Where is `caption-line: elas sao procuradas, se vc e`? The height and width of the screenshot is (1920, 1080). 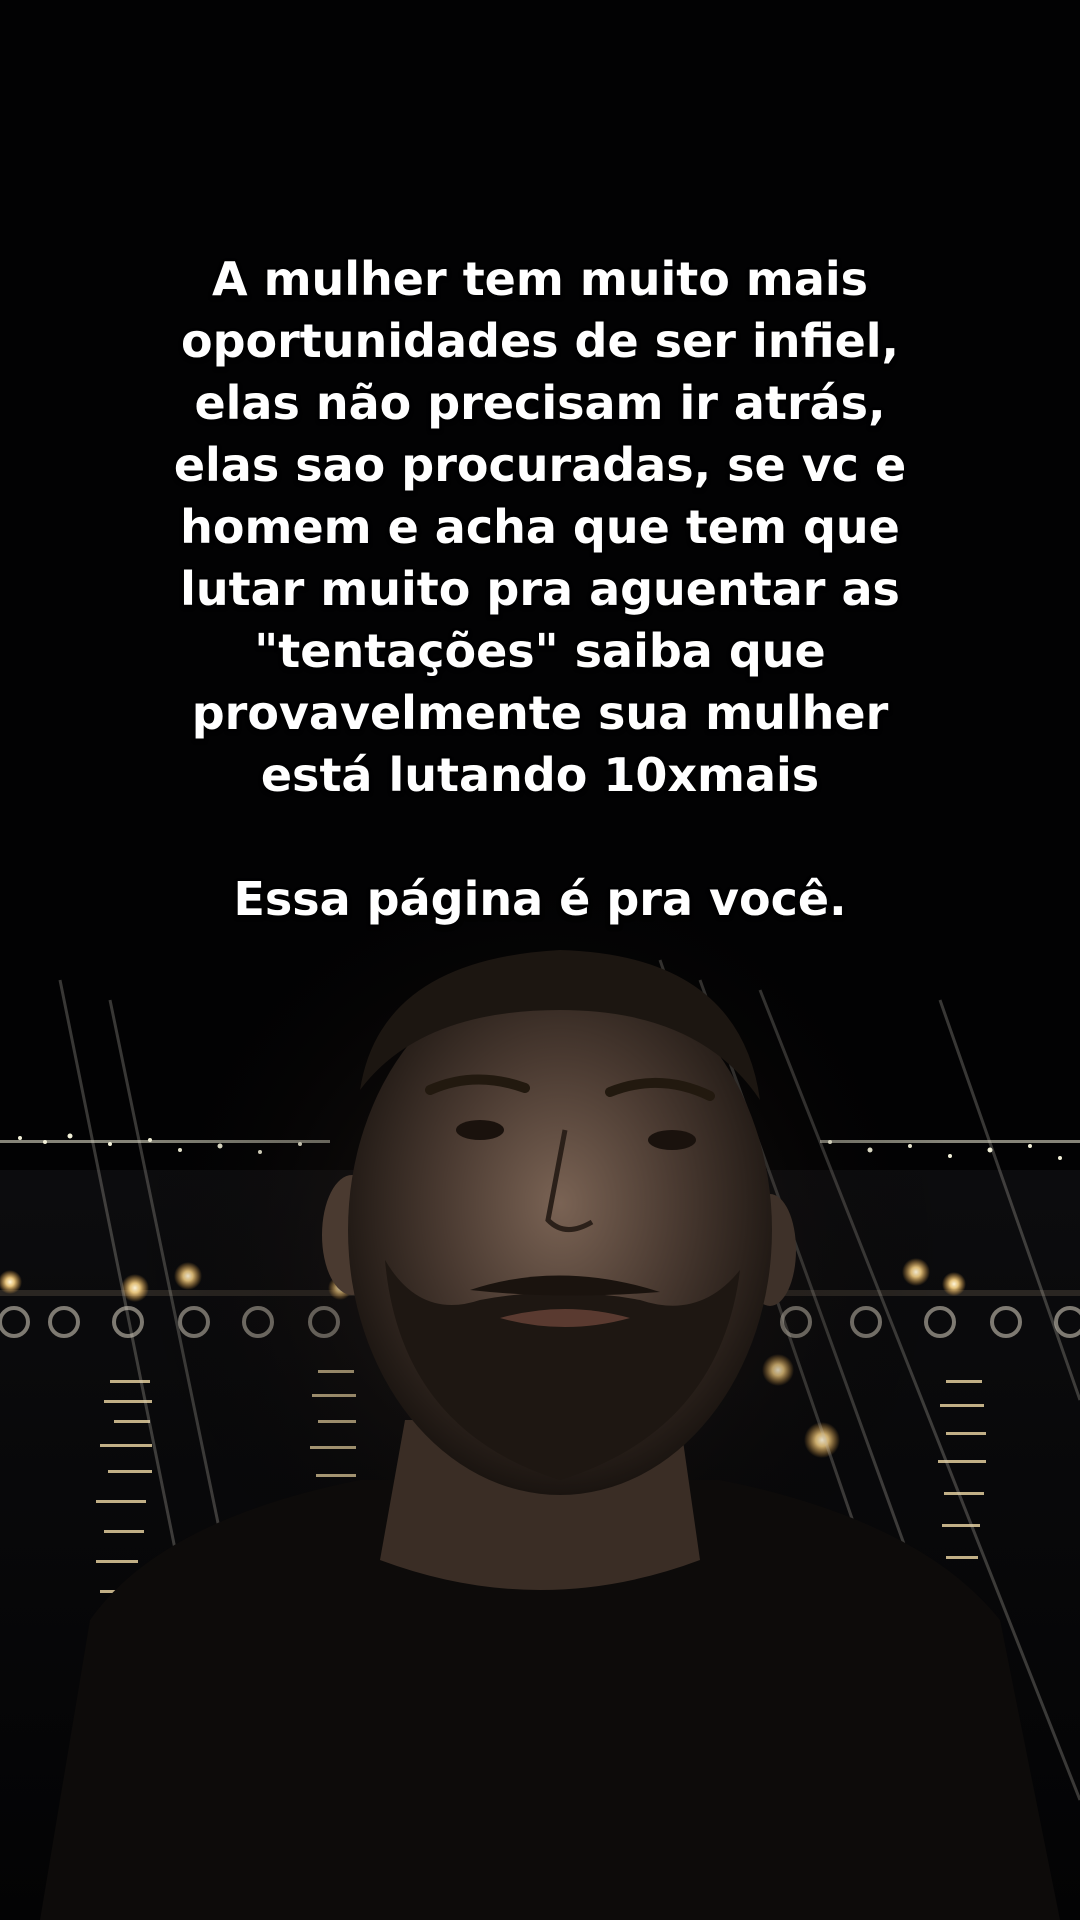 caption-line: elas sao procuradas, se vc e is located at coordinates (540, 465).